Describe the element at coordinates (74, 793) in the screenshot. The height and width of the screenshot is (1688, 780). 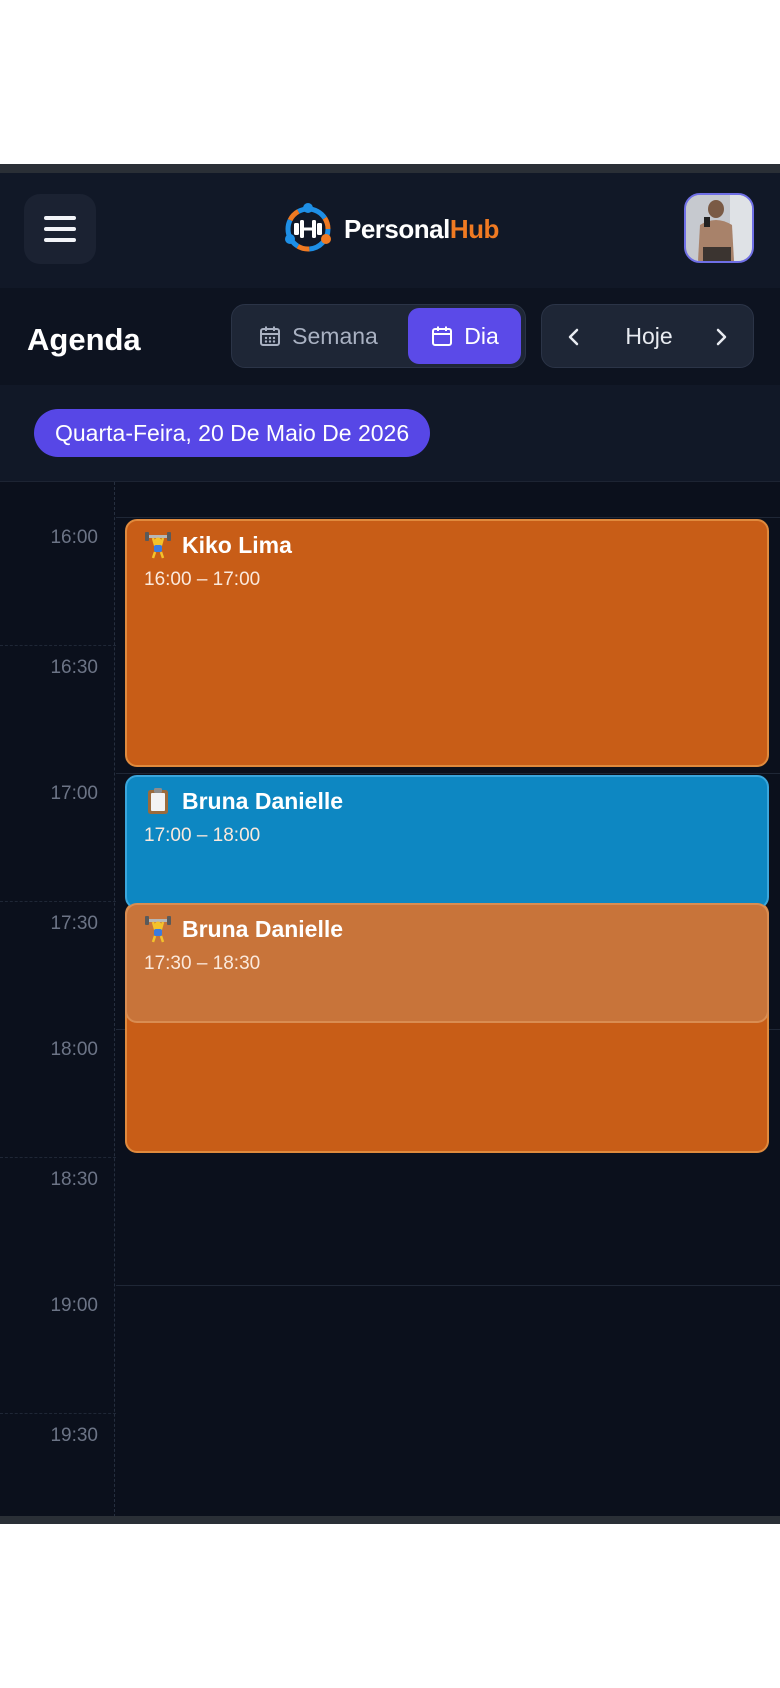
I see `time-label: 17:00` at that location.